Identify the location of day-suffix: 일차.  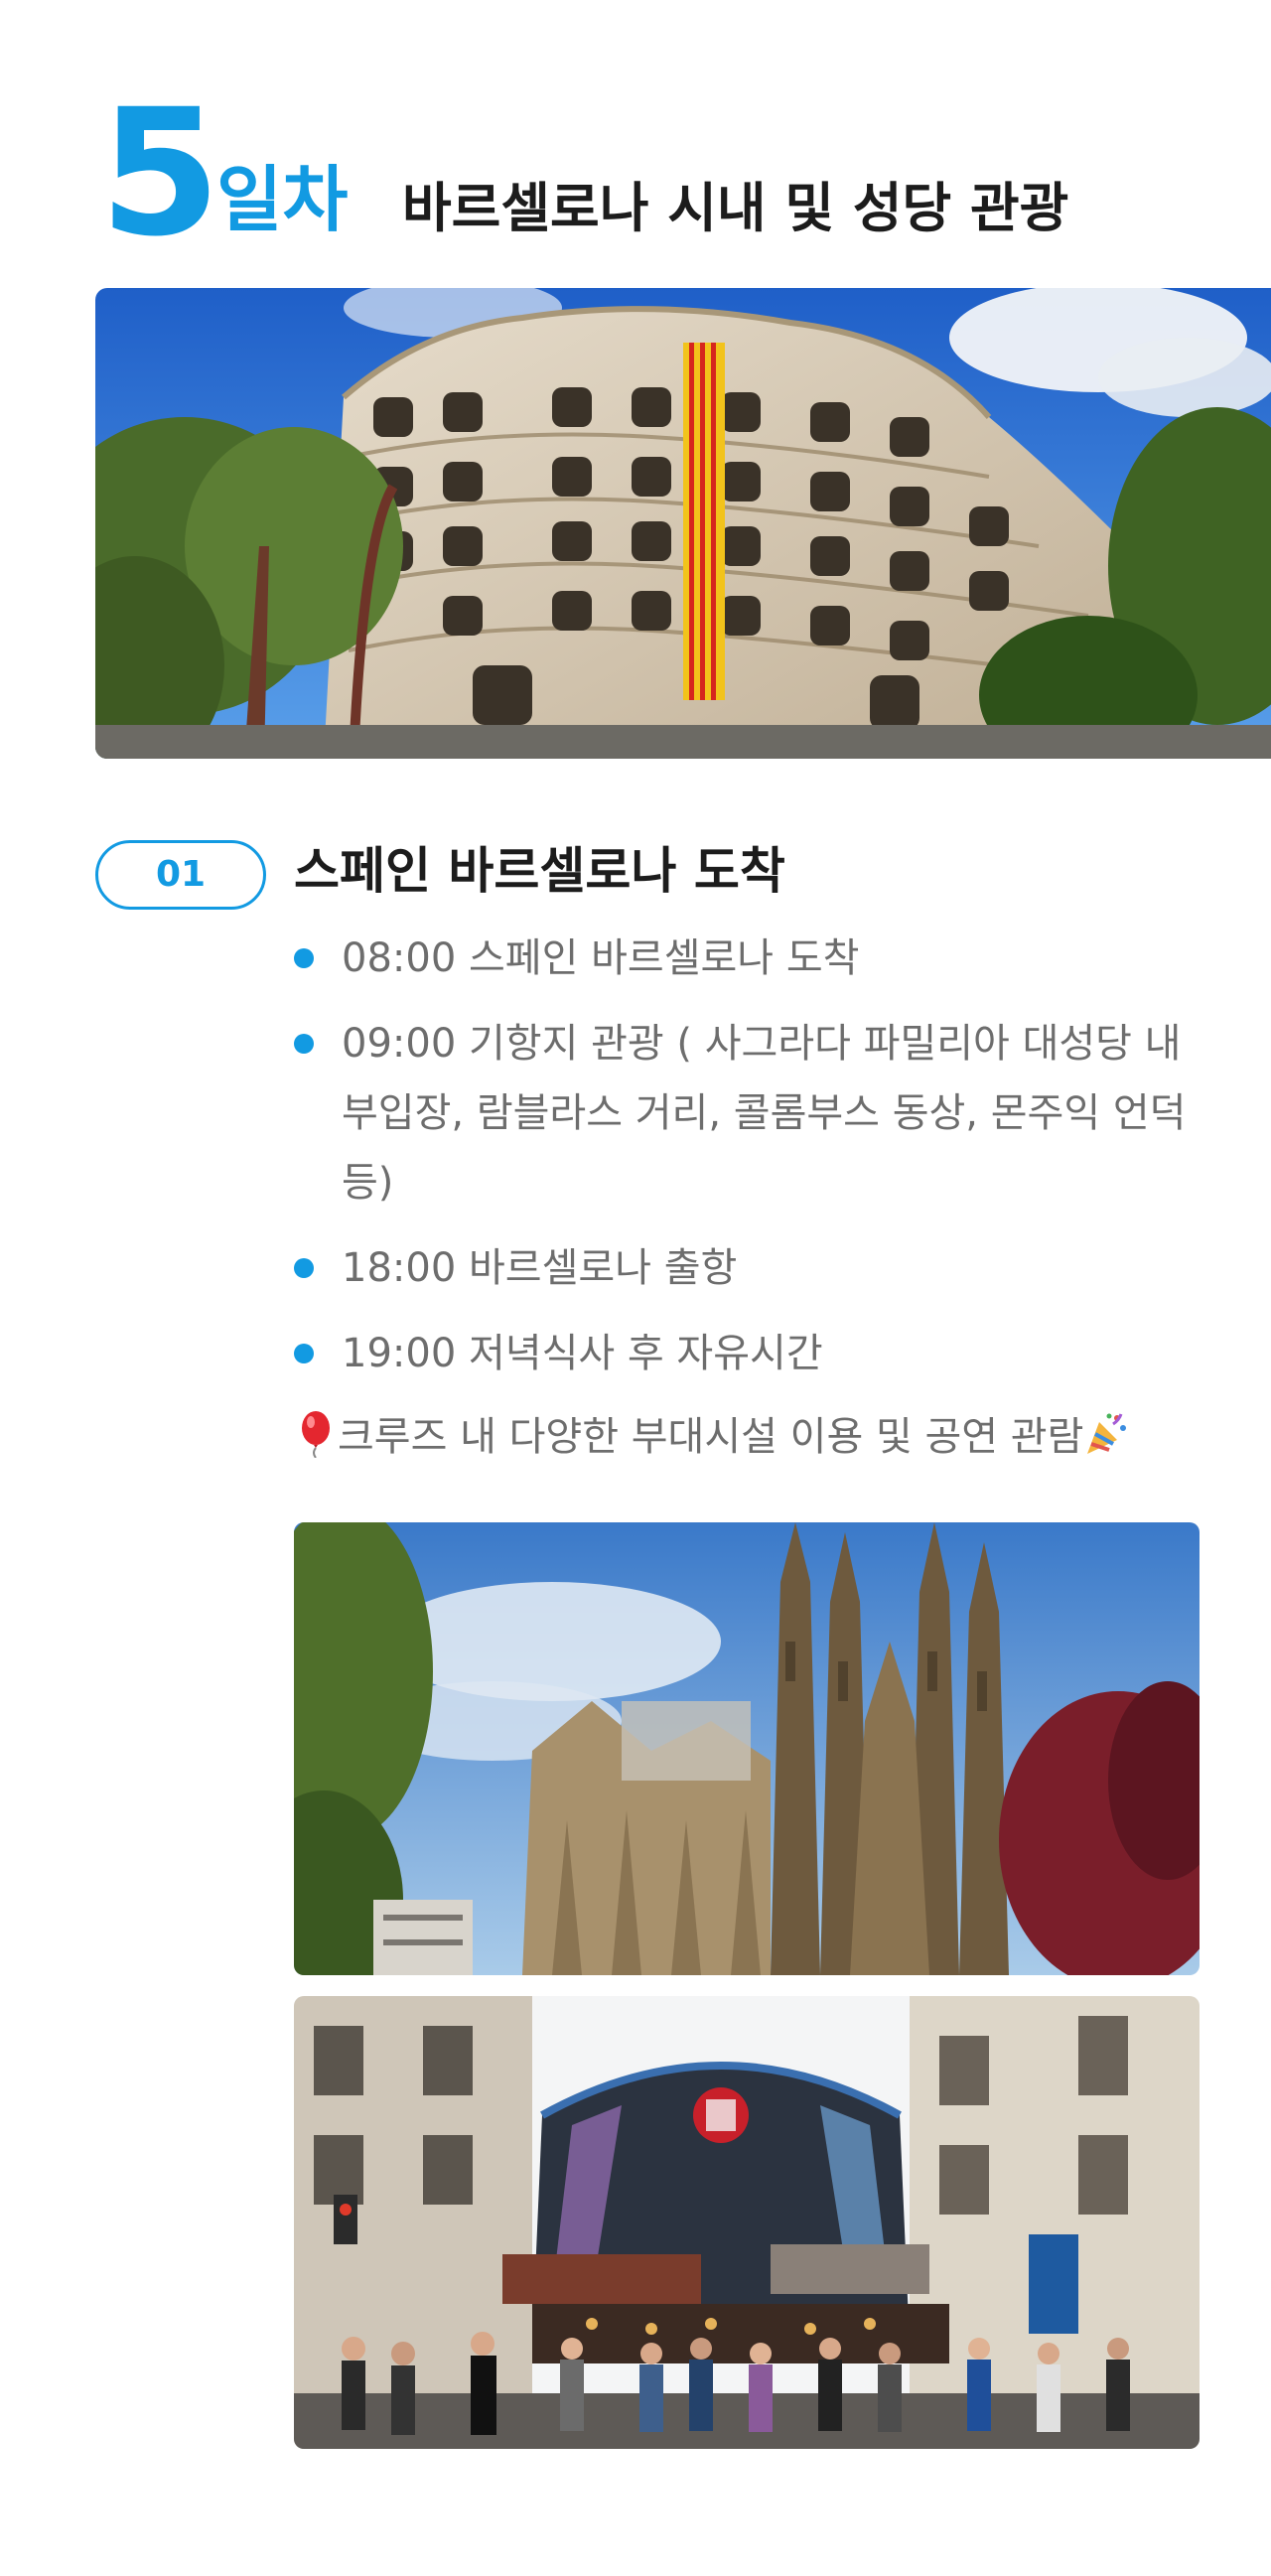
(282, 200).